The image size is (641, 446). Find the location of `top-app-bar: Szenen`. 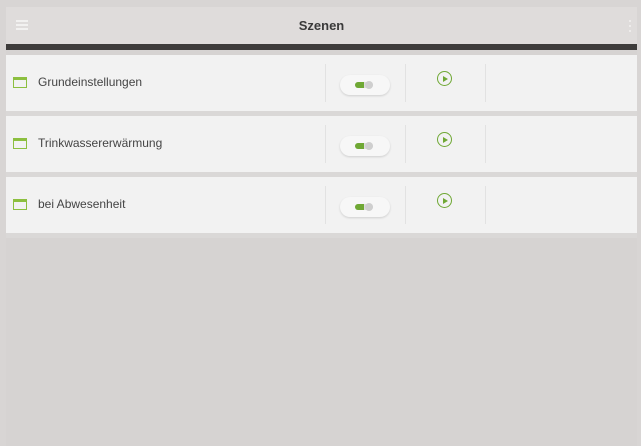

top-app-bar: Szenen is located at coordinates (321, 28).